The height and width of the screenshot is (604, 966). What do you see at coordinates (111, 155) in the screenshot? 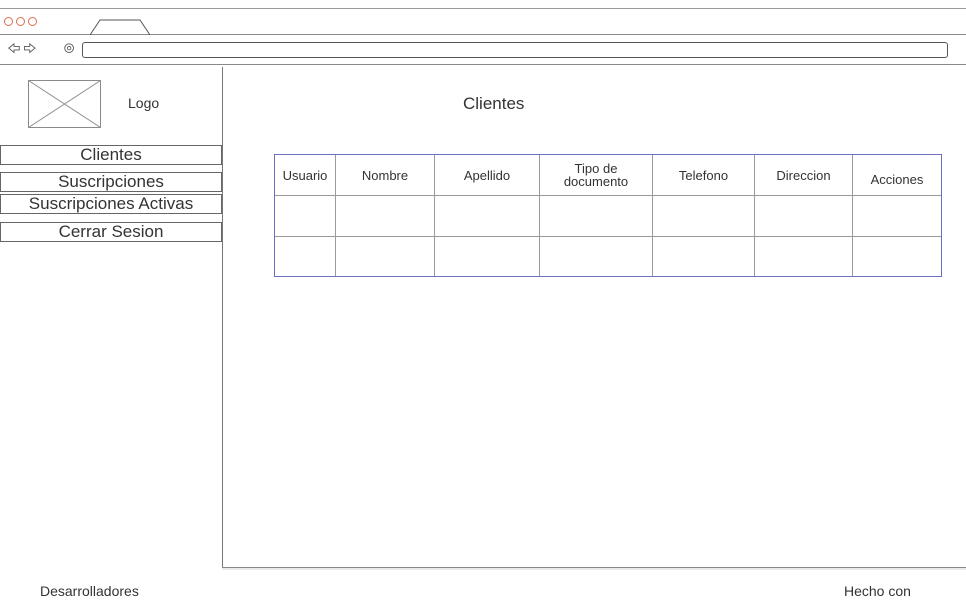
I see `sidebar-item-clientes: Clientes` at bounding box center [111, 155].